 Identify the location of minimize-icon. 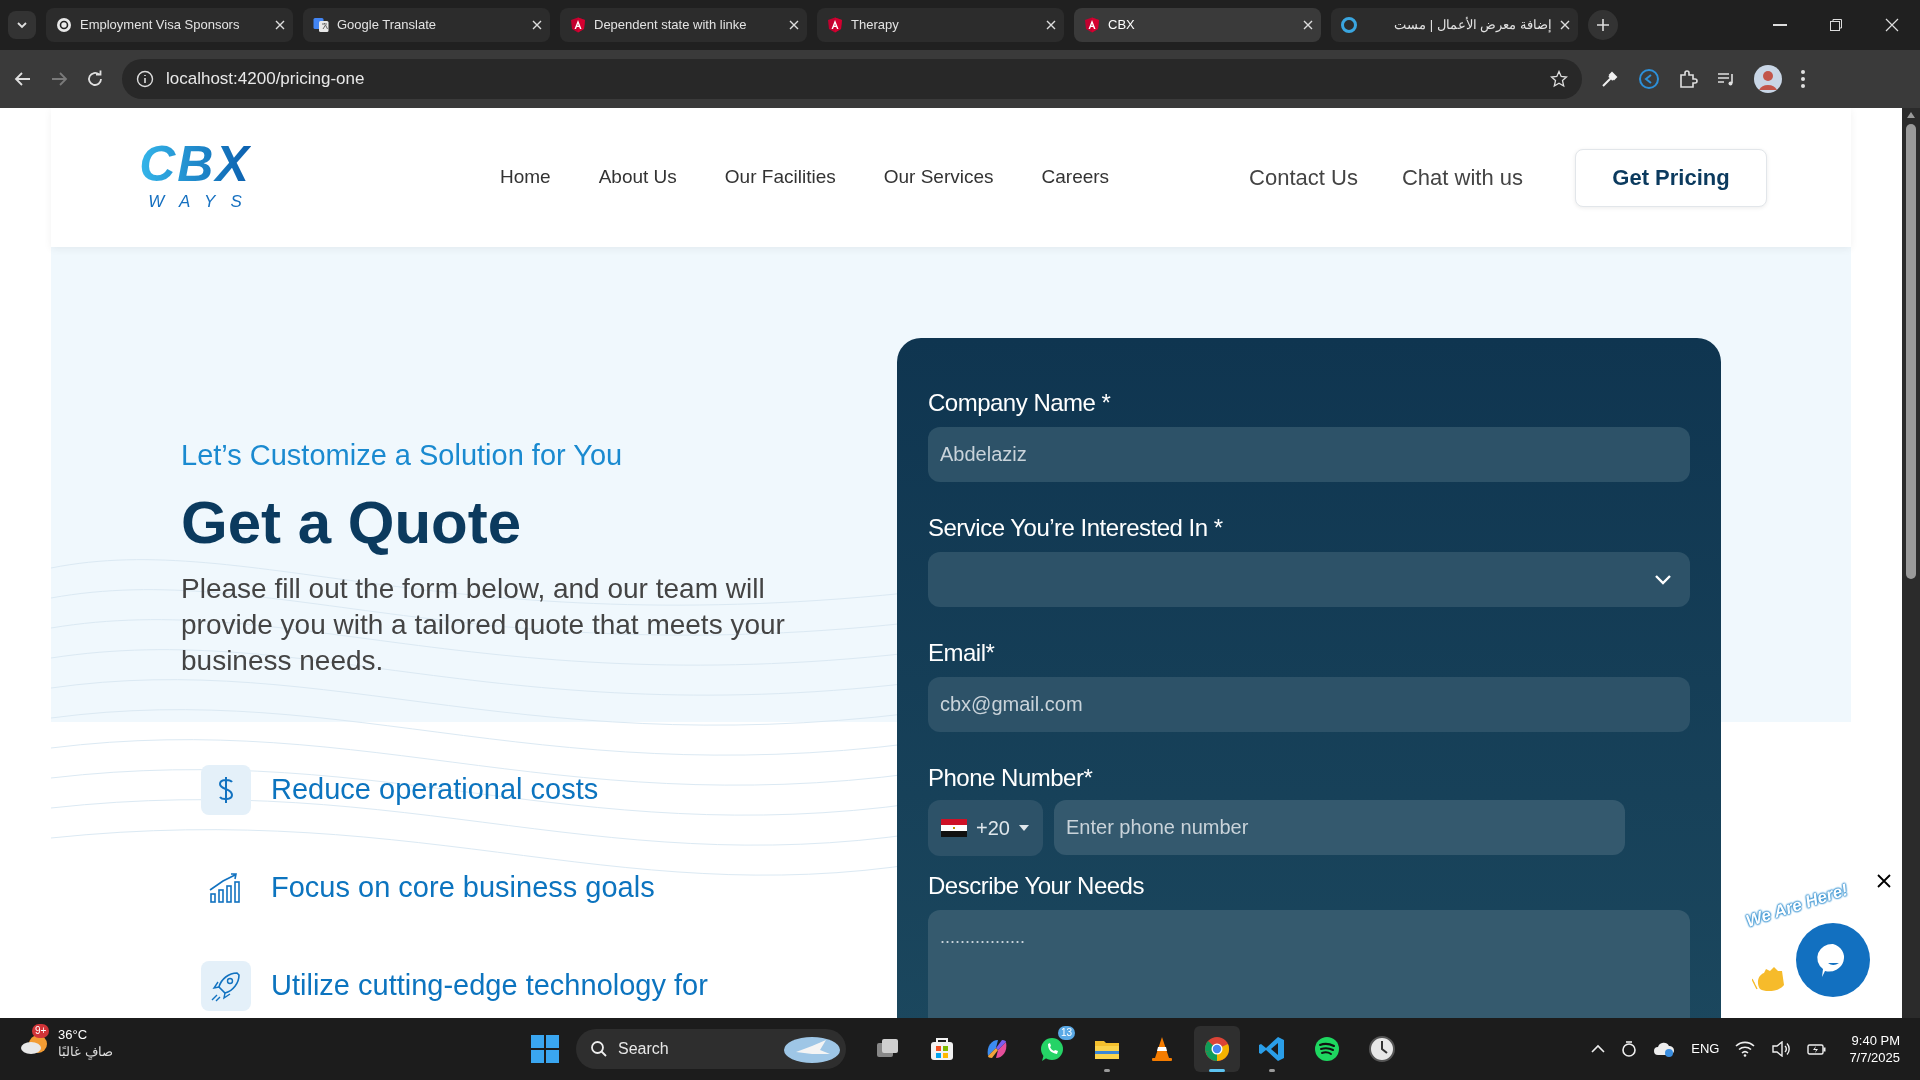
(1780, 25).